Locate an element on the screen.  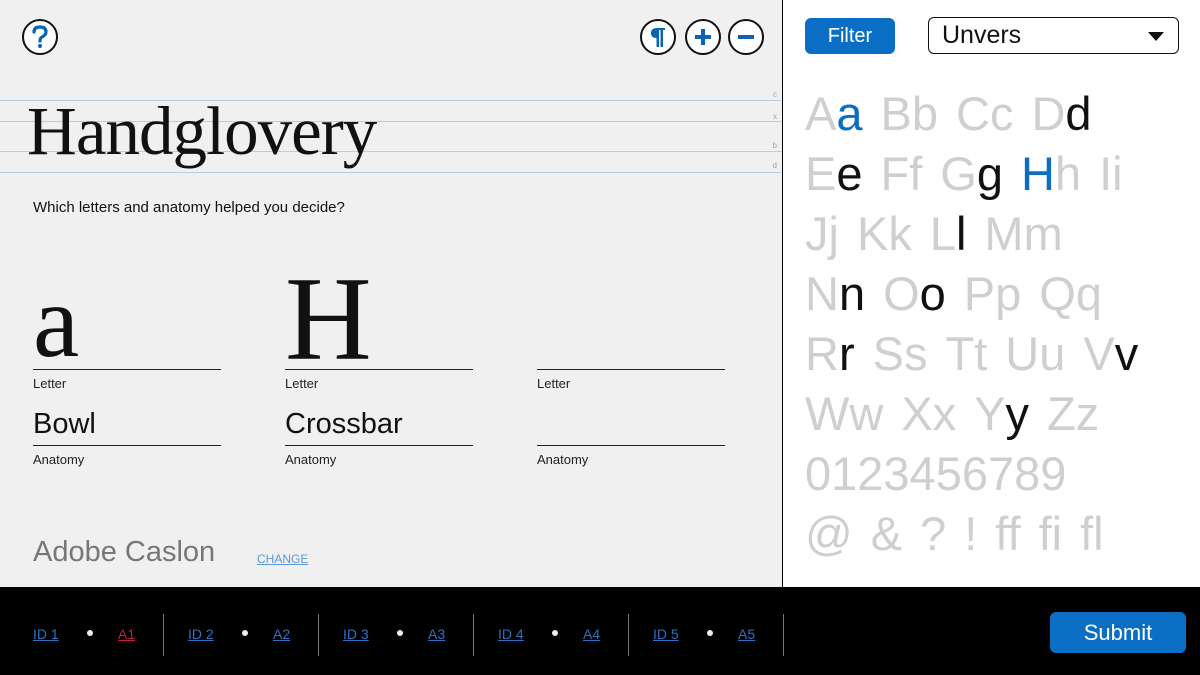
glyph-selected: g is located at coordinates (990, 173).